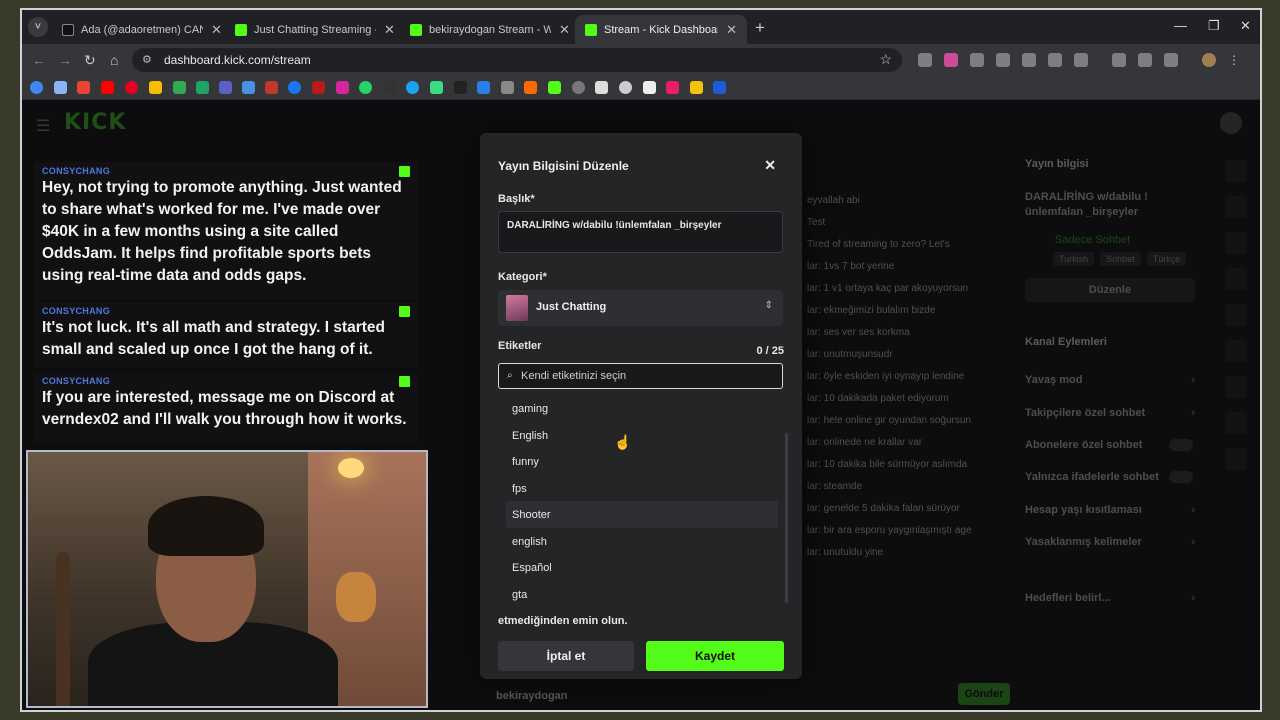  What do you see at coordinates (202, 87) in the screenshot?
I see `drive-icon` at bounding box center [202, 87].